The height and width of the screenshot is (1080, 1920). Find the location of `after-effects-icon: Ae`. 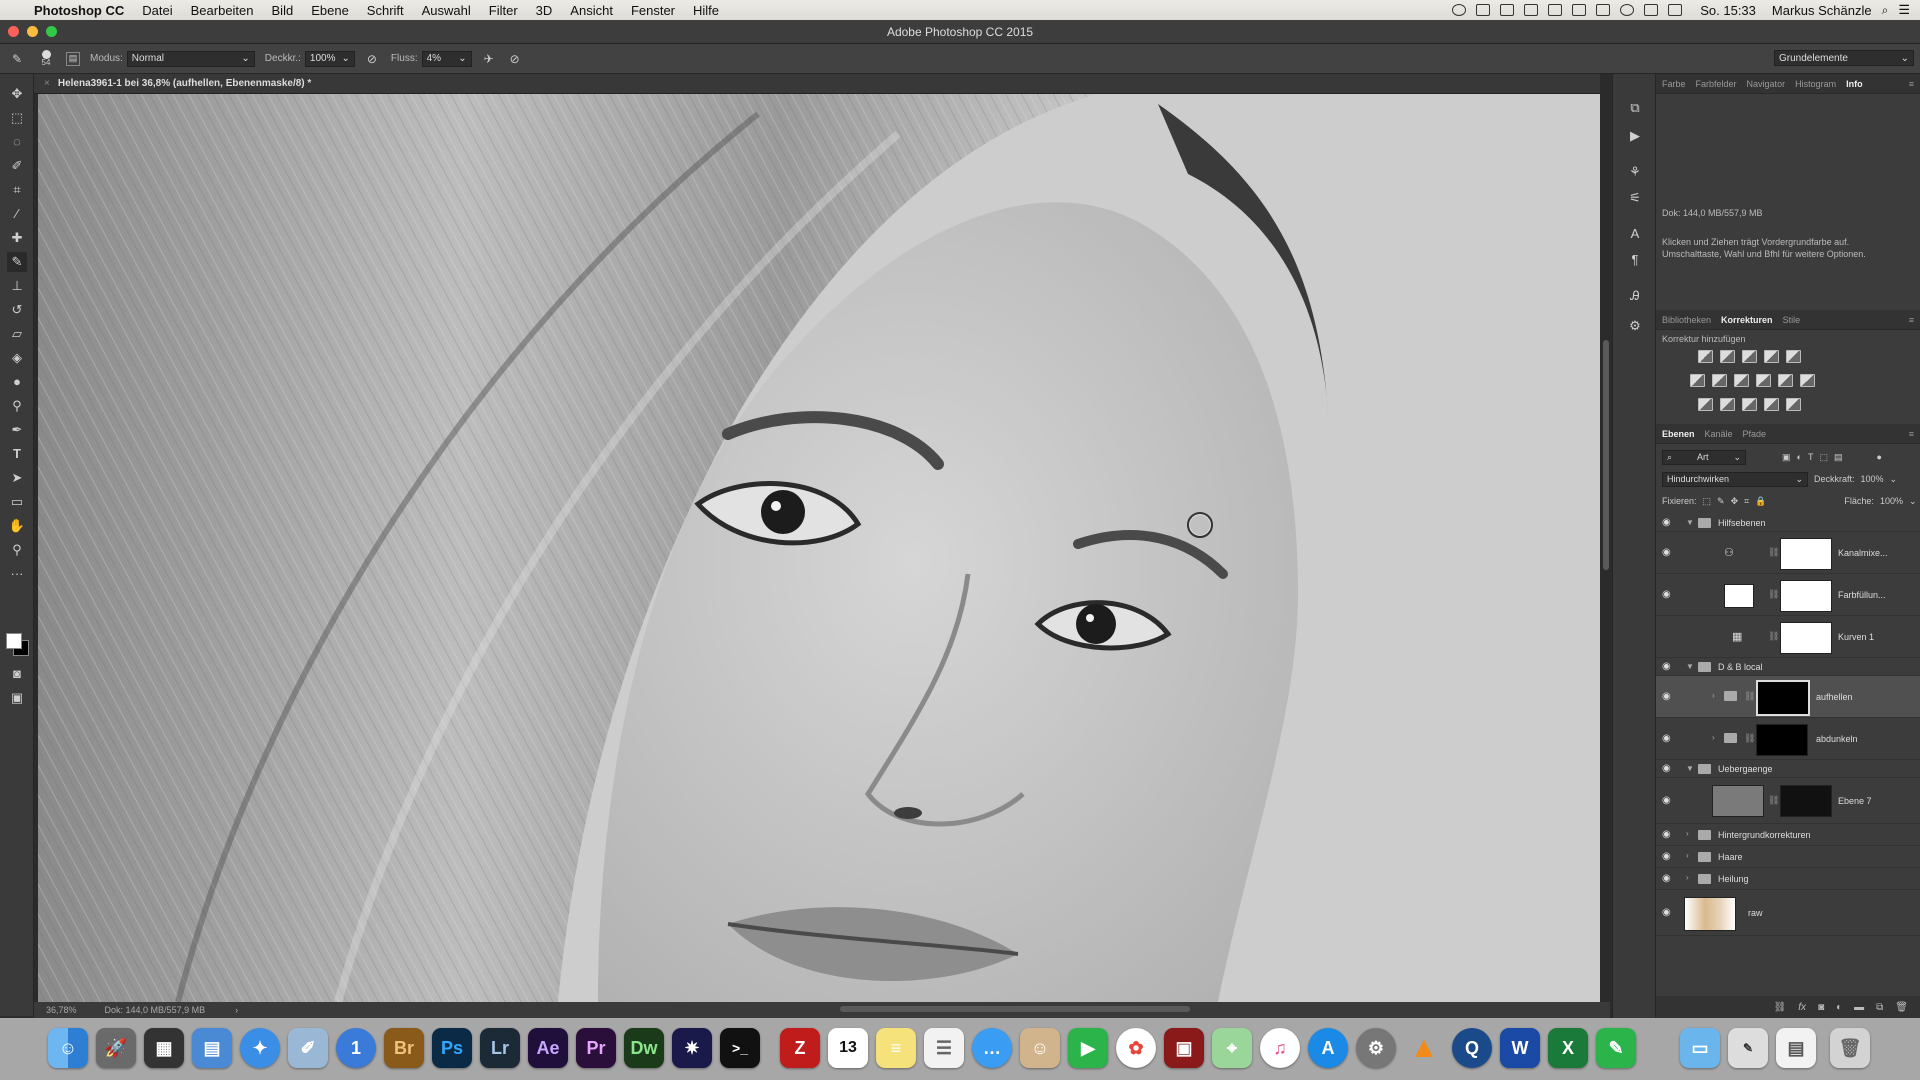

after-effects-icon: Ae is located at coordinates (548, 1048).